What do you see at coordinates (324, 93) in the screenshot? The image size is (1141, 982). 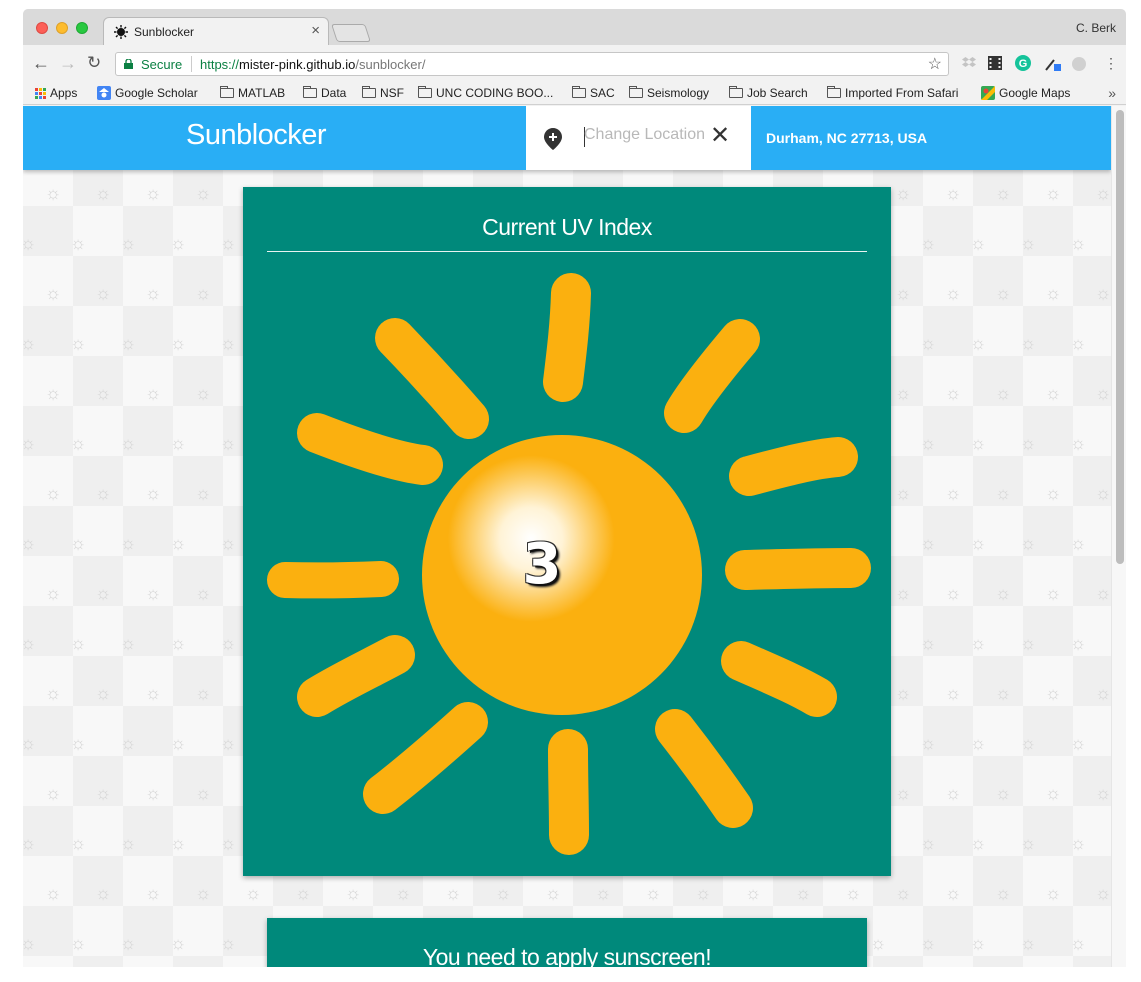 I see `bookmark-data: Data` at bounding box center [324, 93].